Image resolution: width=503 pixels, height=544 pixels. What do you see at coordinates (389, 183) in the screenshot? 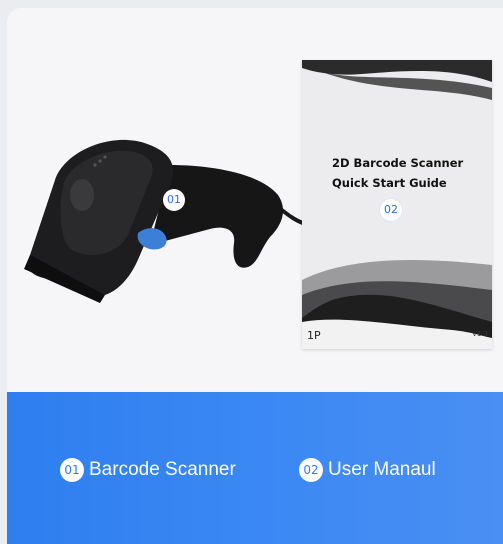
I see `manual-title-line-2: Quick Start Guide` at bounding box center [389, 183].